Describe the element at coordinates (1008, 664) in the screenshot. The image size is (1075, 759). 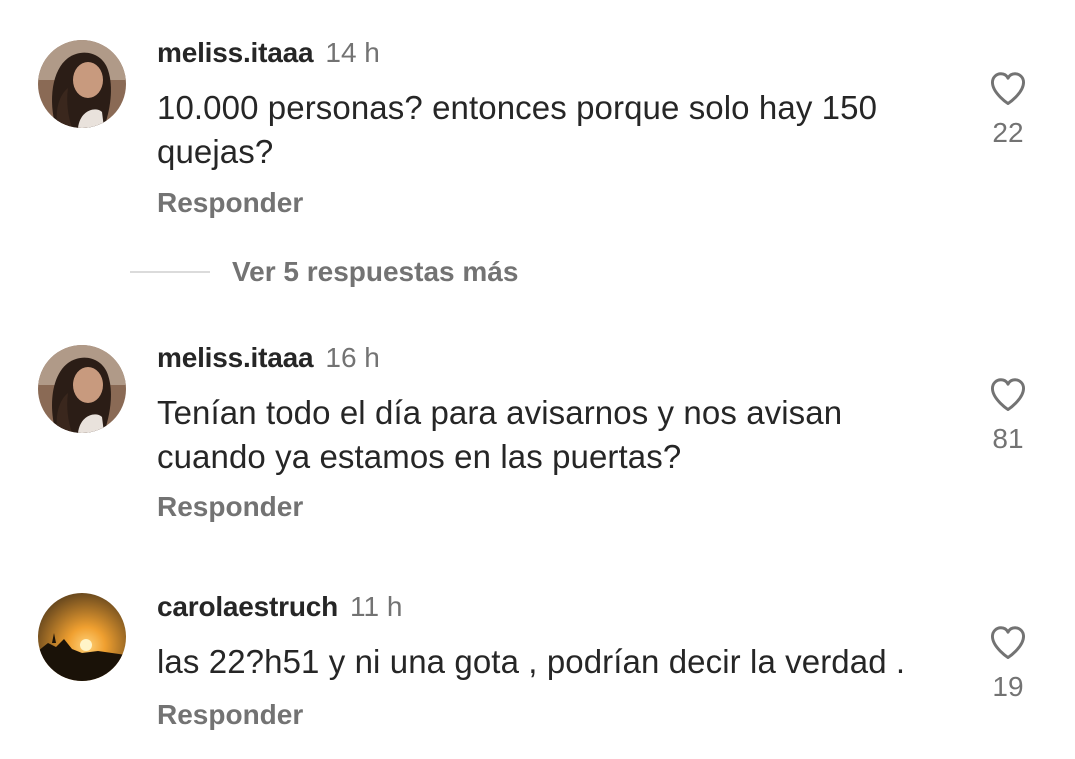
I see `like-button: 19` at that location.